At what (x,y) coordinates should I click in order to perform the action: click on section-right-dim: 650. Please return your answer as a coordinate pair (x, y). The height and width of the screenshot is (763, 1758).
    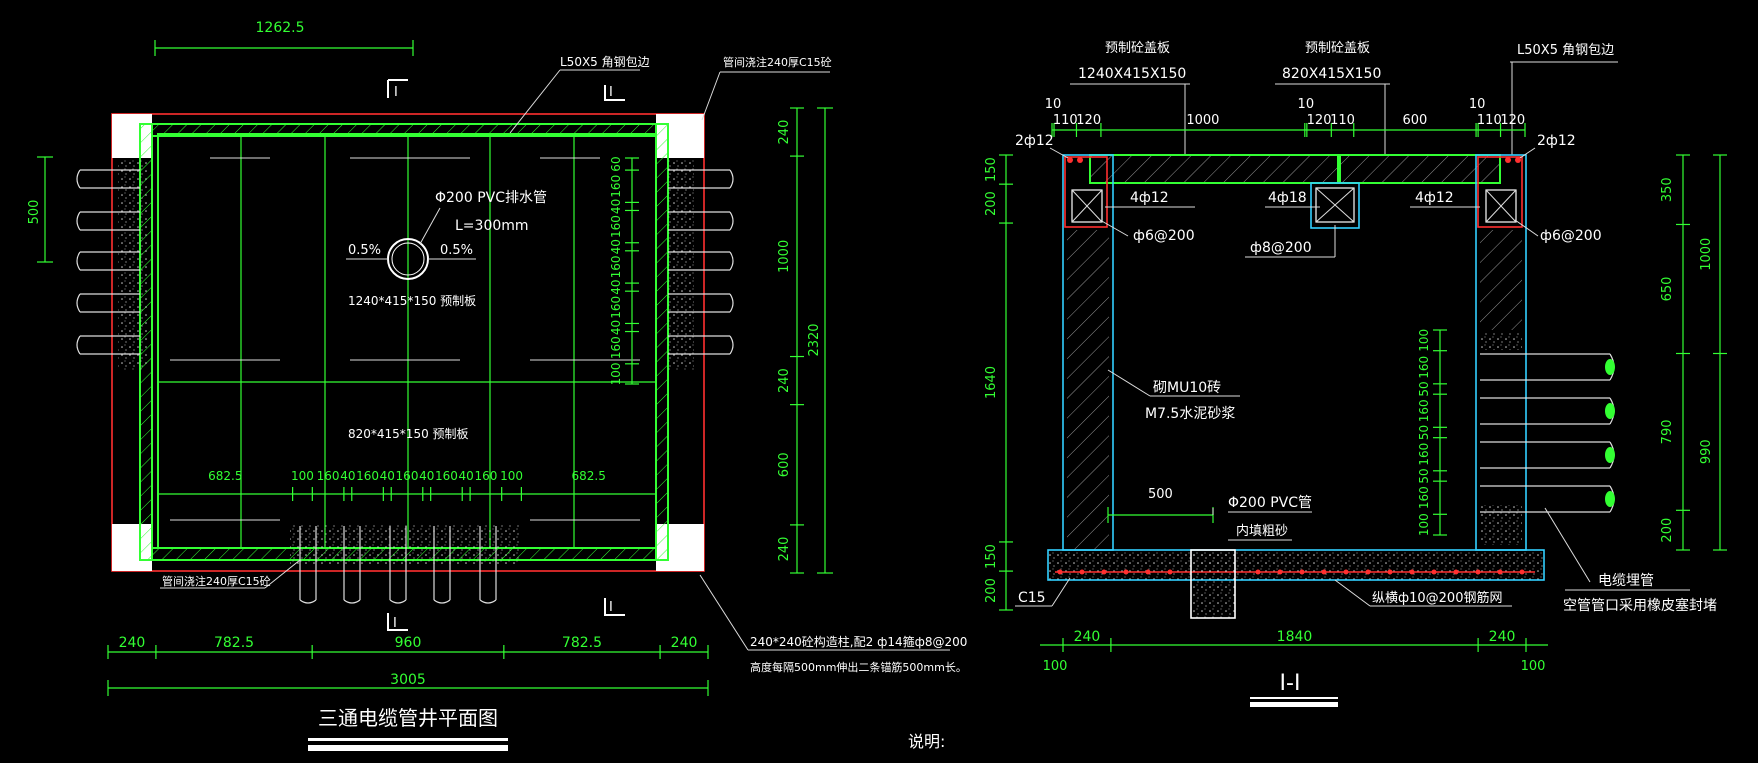
    Looking at the image, I should click on (1667, 289).